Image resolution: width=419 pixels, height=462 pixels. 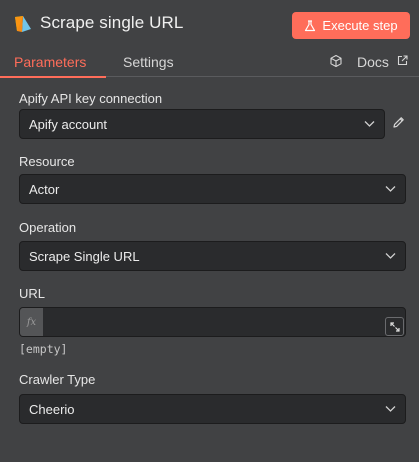 I want to click on tab-parameters: Parameters, so click(x=50, y=62).